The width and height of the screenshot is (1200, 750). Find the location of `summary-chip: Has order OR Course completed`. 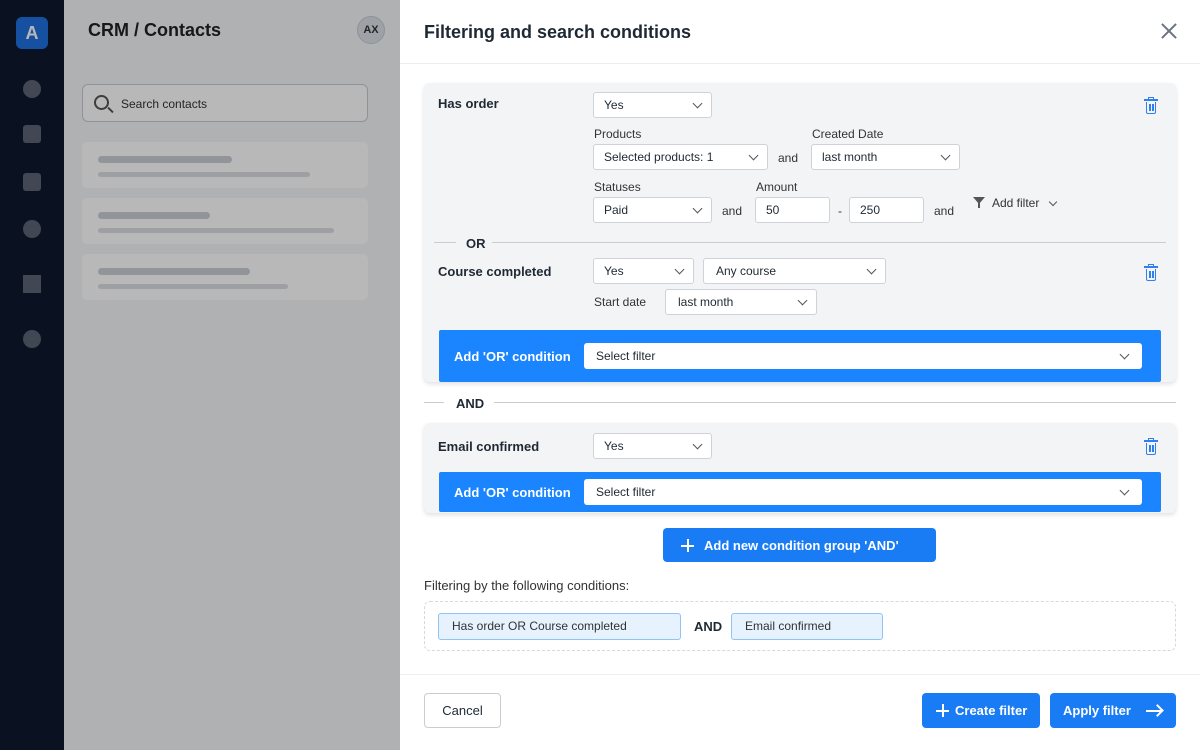

summary-chip: Has order OR Course completed is located at coordinates (559, 626).